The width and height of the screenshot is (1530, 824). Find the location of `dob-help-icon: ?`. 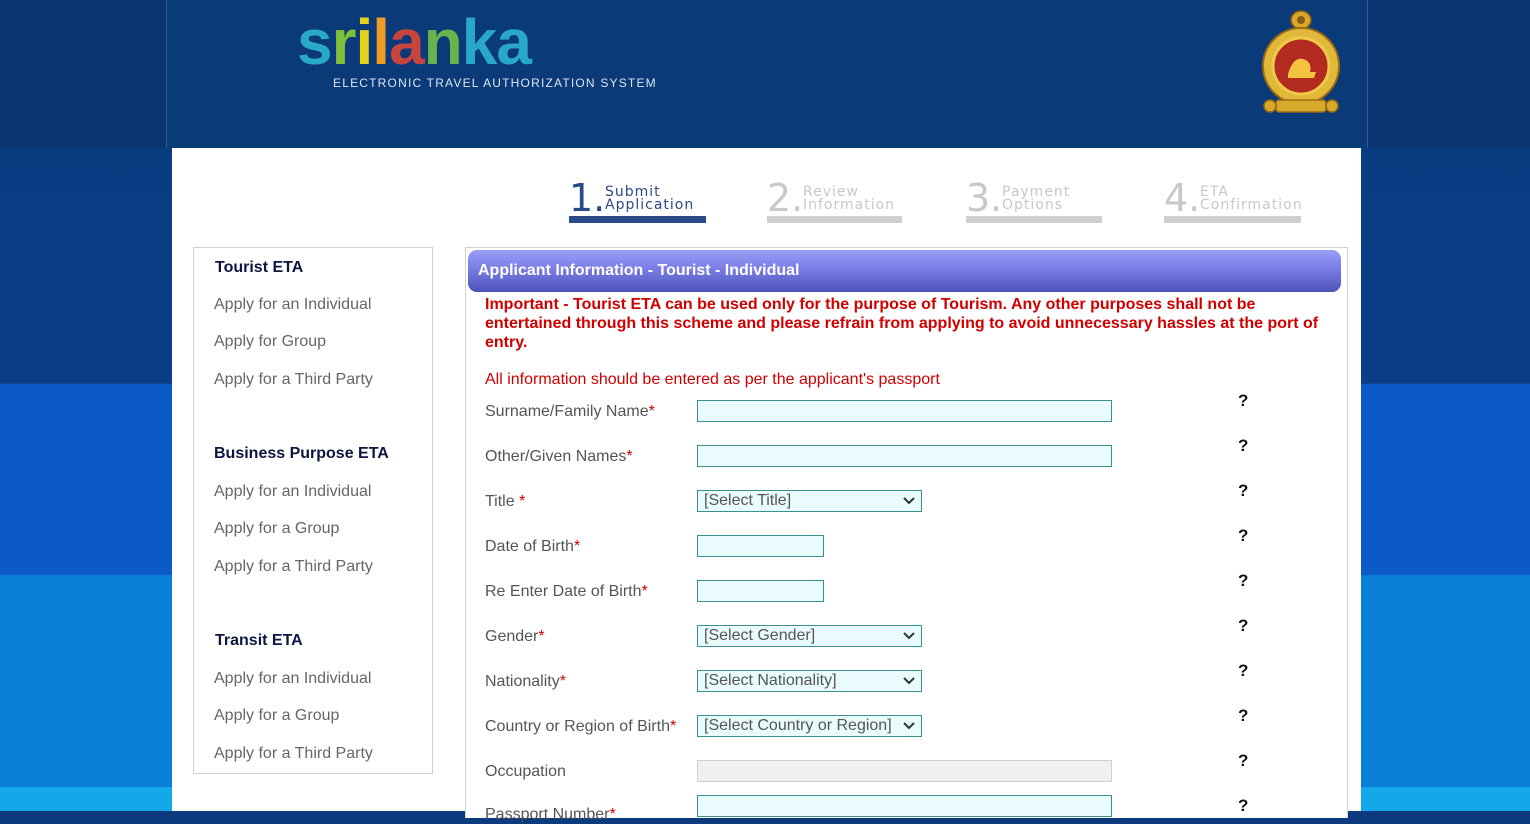

dob-help-icon: ? is located at coordinates (1243, 536).